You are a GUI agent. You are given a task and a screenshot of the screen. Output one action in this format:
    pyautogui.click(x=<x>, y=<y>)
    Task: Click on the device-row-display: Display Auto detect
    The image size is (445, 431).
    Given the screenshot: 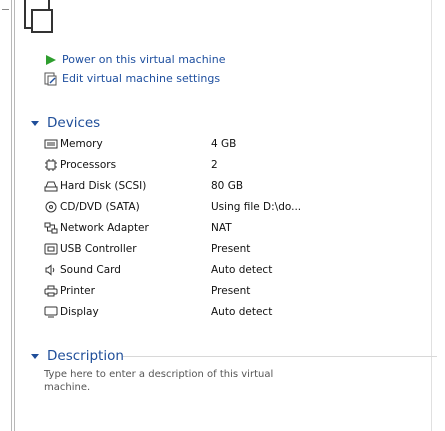 What is the action you would take?
    pyautogui.click(x=194, y=312)
    